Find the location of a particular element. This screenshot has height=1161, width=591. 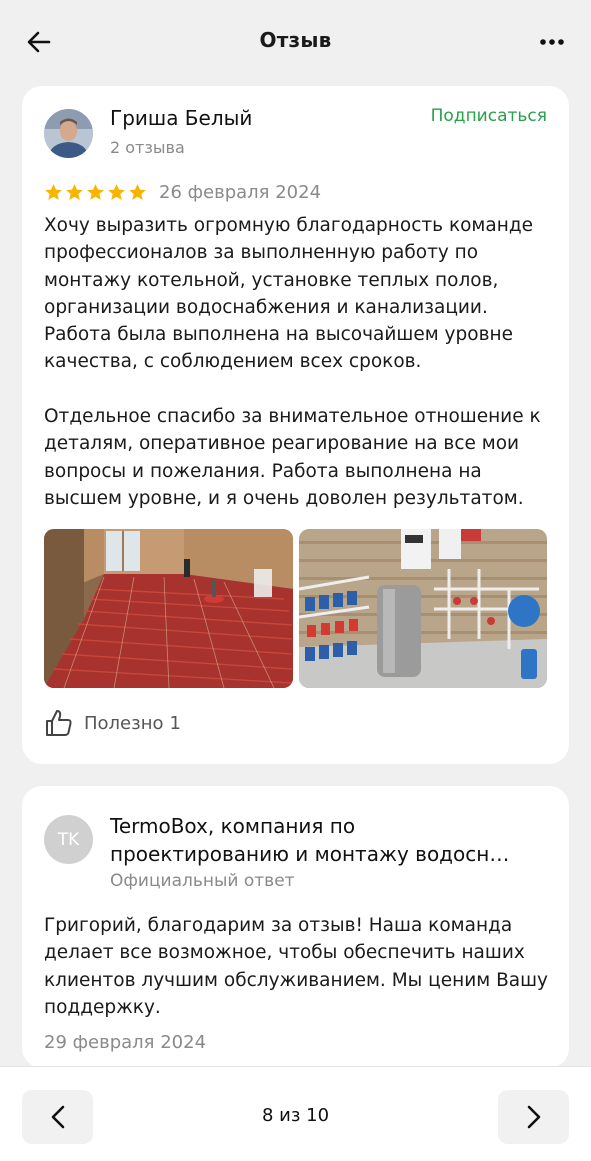

next-button is located at coordinates (533, 1117).